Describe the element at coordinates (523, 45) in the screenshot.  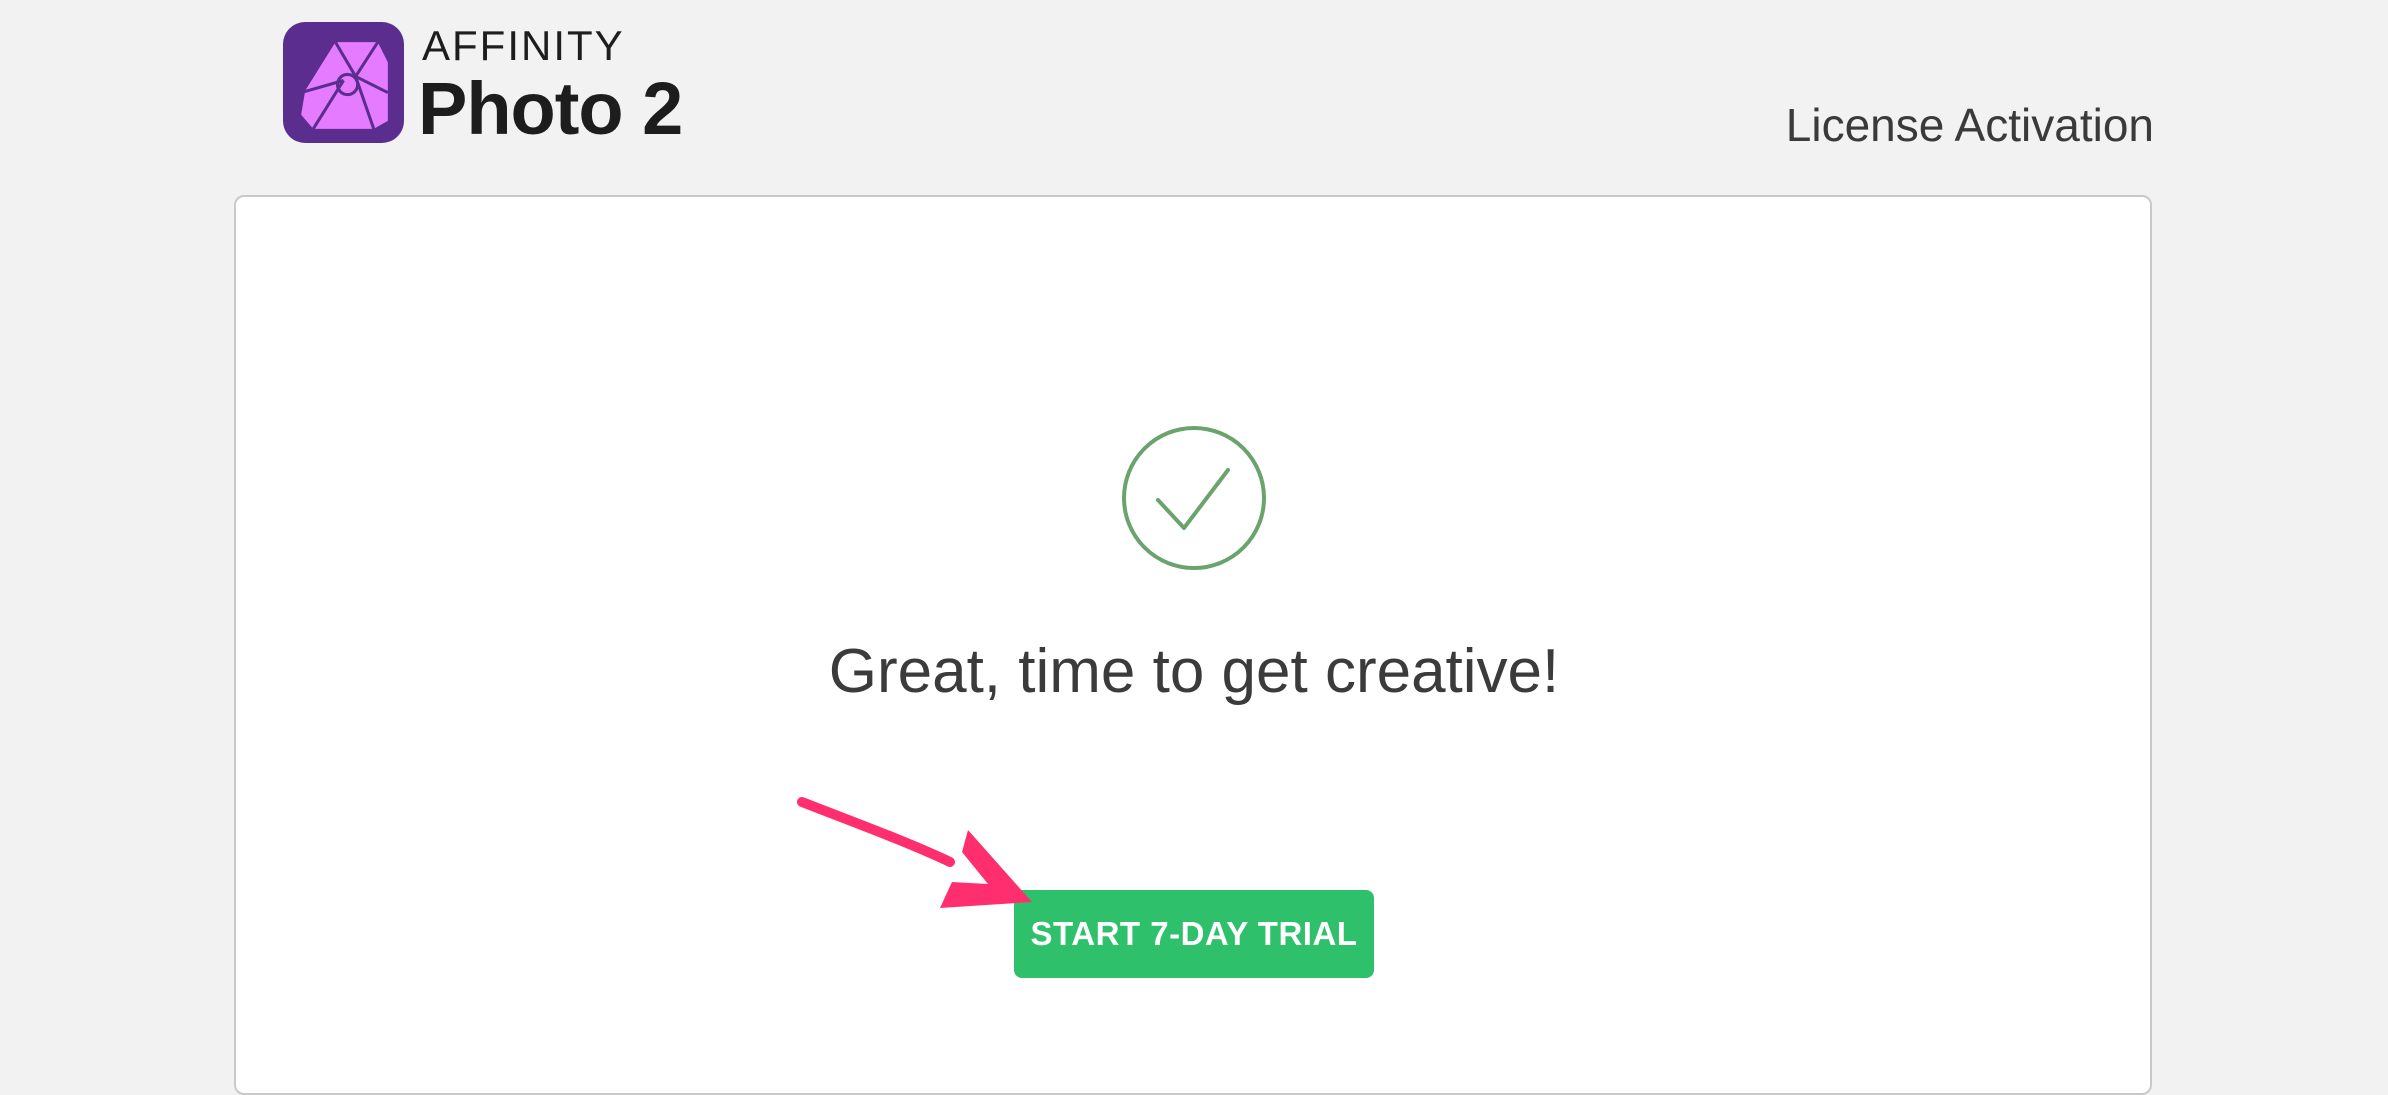
I see `brand-name: AFFINITY` at that location.